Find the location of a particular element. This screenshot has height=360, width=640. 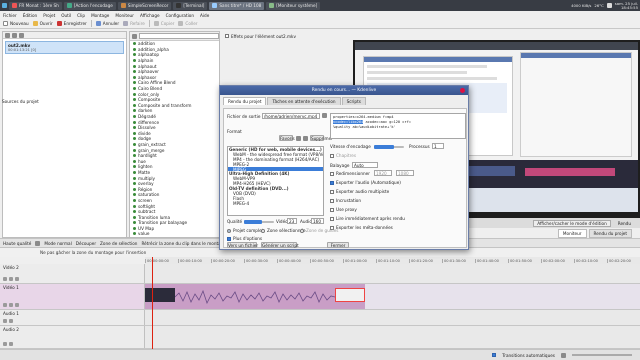

generate-script-button: Générer un script is located at coordinates (280, 245).